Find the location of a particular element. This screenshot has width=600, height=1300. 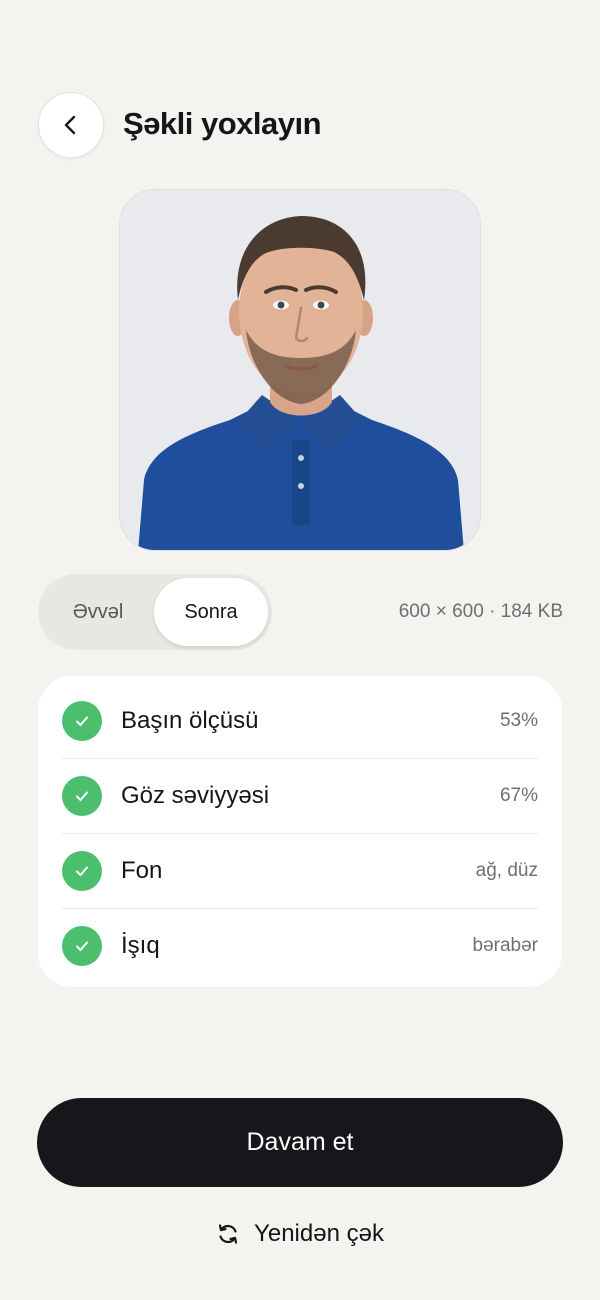

retake-button: Yenidən çək is located at coordinates (300, 1234).